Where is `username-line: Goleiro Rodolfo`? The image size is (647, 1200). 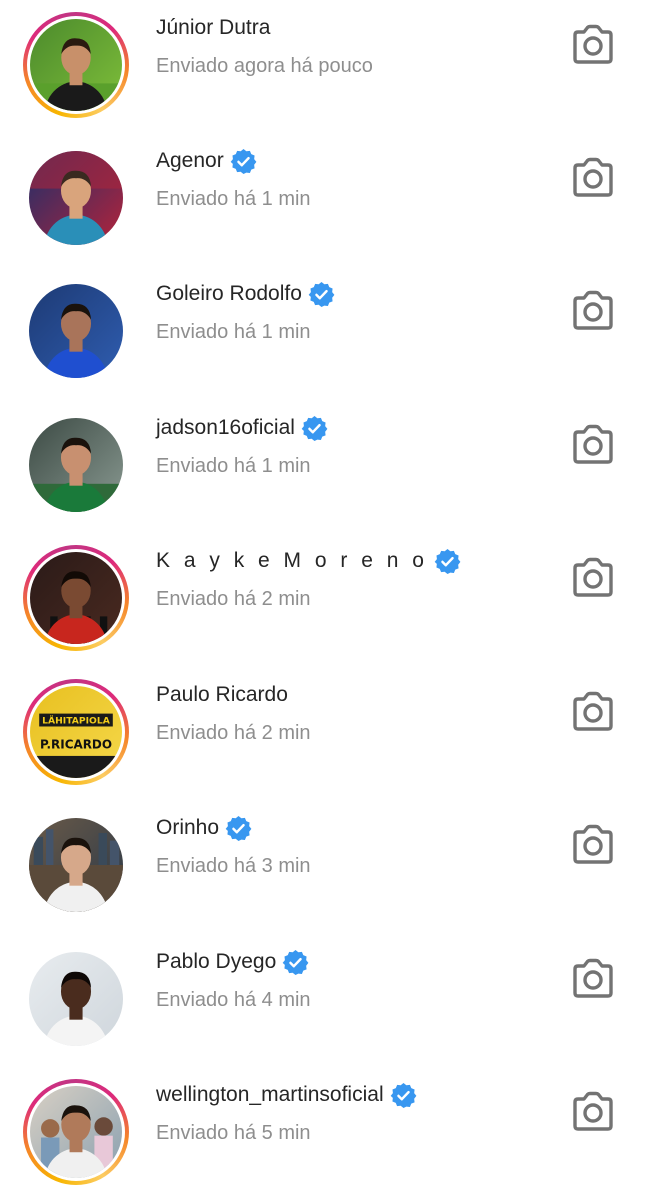 username-line: Goleiro Rodolfo is located at coordinates (245, 294).